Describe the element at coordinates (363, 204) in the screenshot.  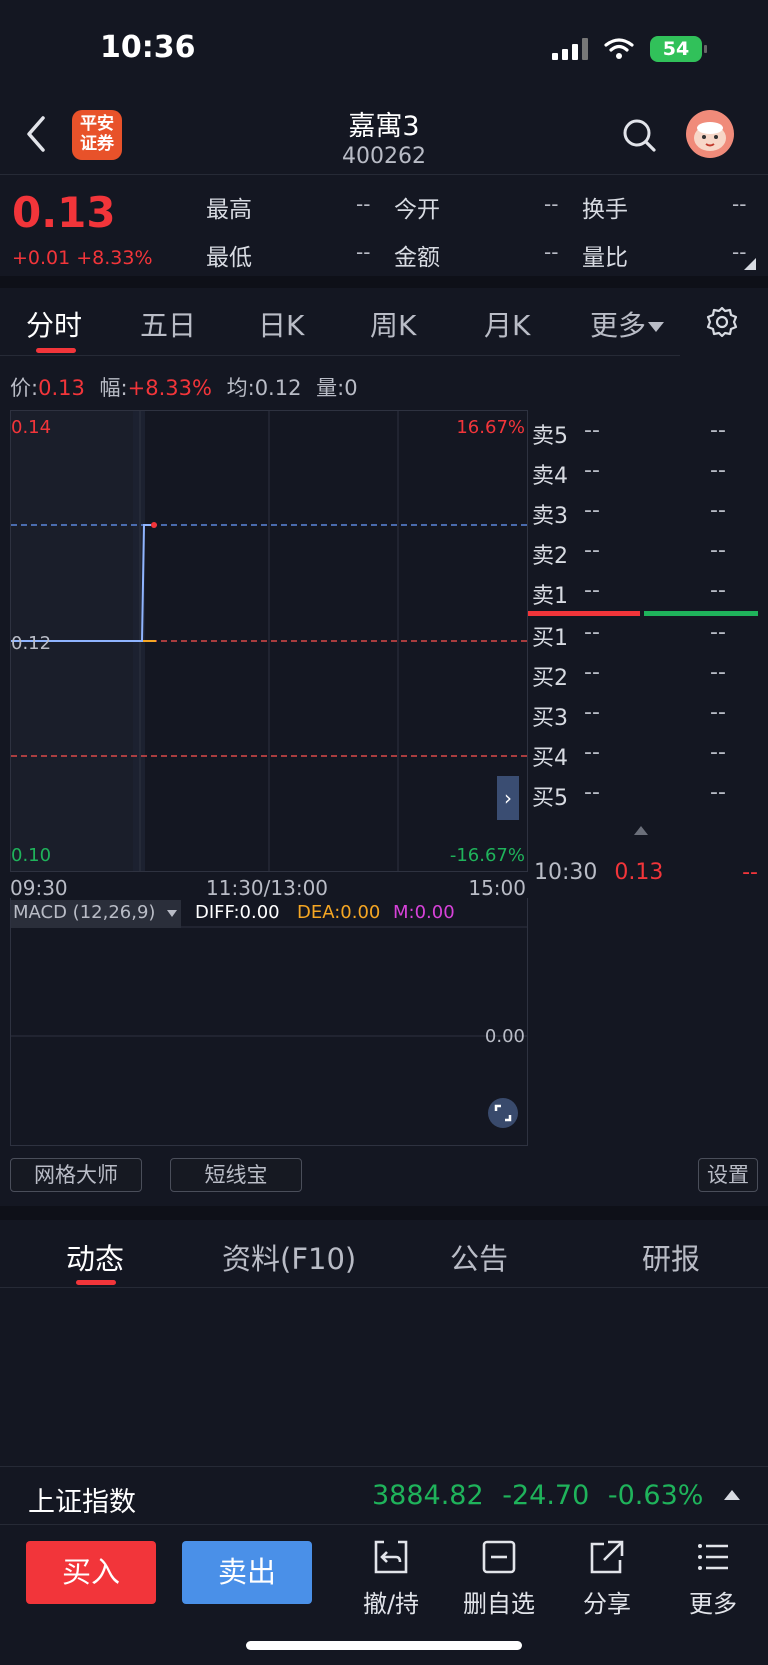
I see `high-value: --` at that location.